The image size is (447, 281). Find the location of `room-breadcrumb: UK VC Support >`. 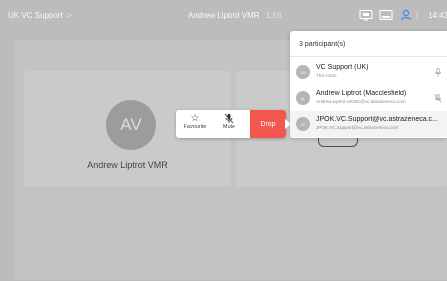

room-breadcrumb: UK VC Support > is located at coordinates (40, 15).